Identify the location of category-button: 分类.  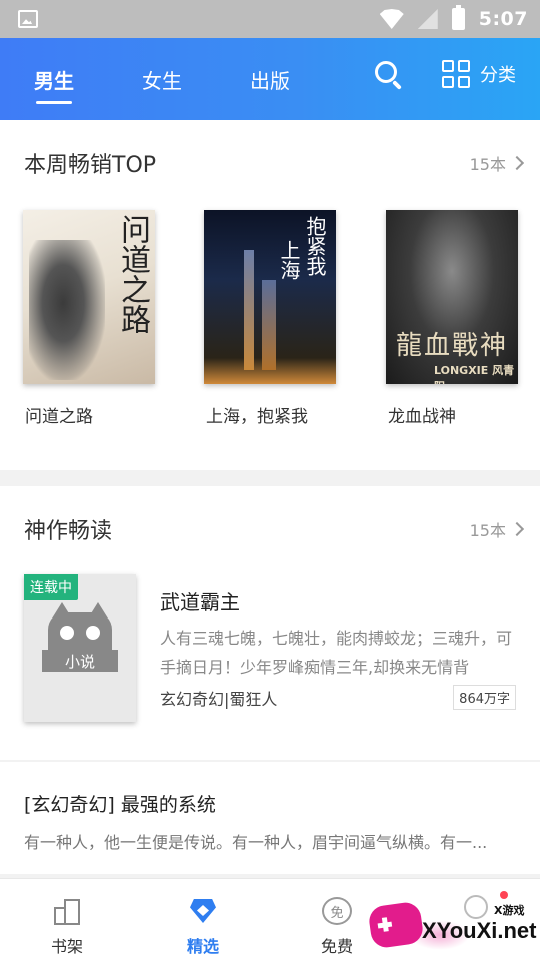
(479, 74).